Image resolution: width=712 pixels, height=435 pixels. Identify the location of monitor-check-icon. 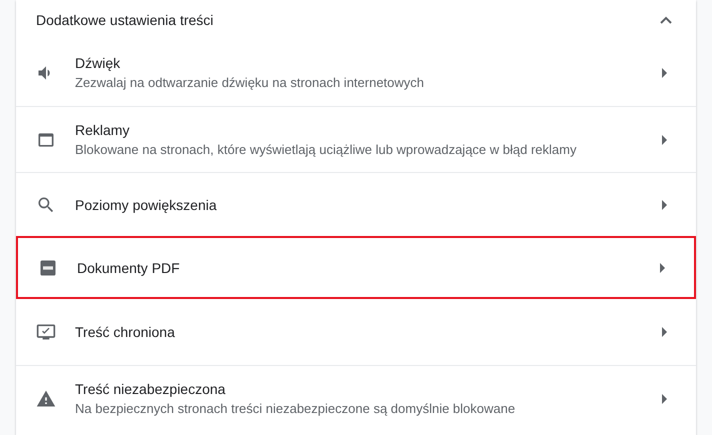
(46, 332).